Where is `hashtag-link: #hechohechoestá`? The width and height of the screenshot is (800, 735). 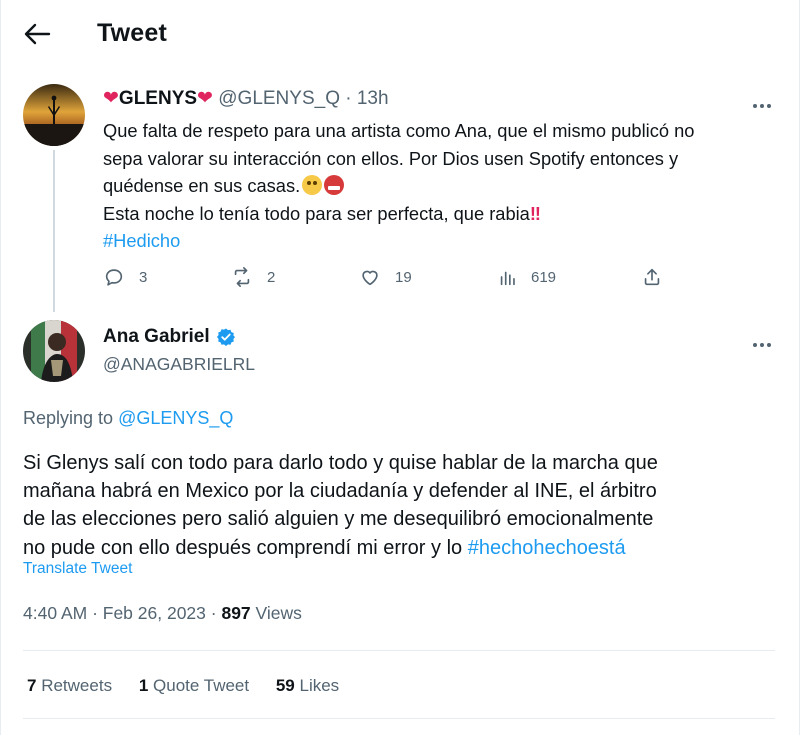
hashtag-link: #hechohechoestá is located at coordinates (547, 548).